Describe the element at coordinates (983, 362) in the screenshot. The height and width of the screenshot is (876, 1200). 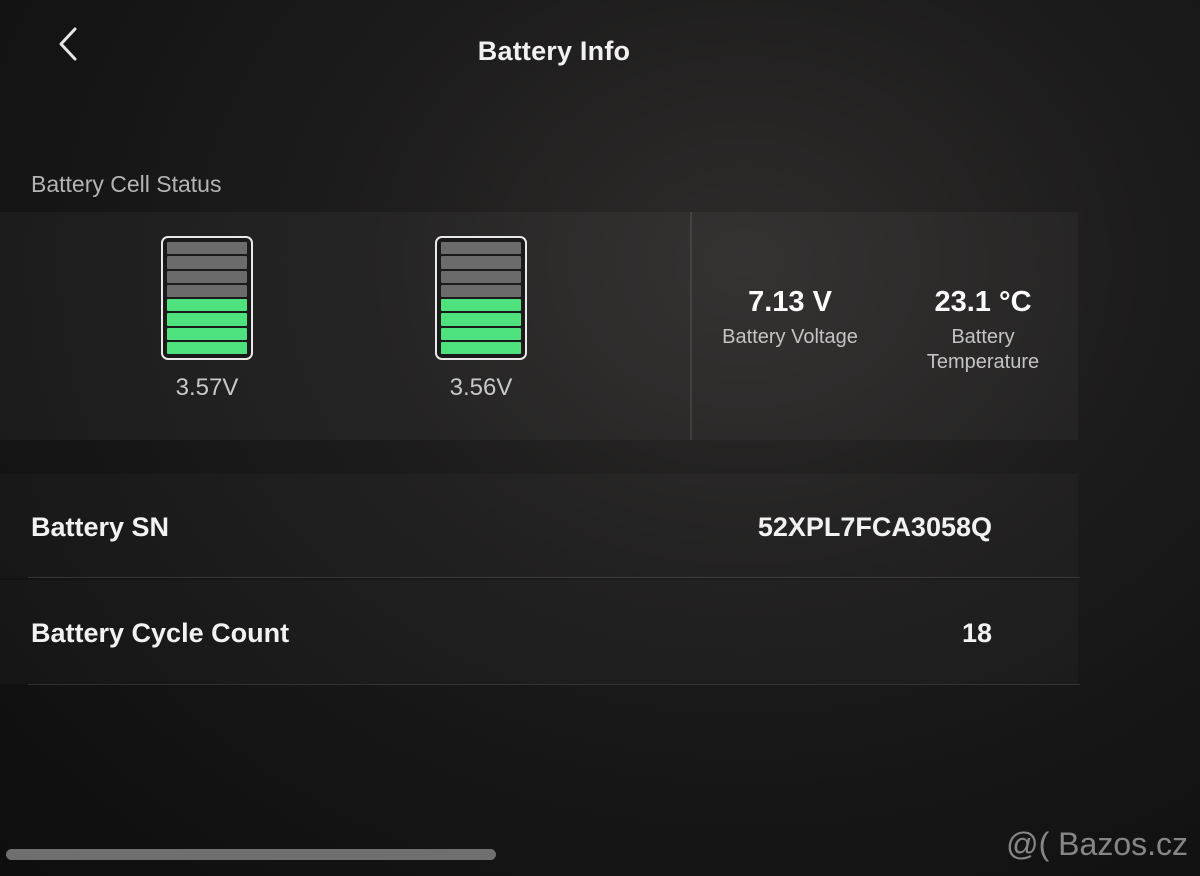
I see `battery-temperature-label-line2: Temperature` at that location.